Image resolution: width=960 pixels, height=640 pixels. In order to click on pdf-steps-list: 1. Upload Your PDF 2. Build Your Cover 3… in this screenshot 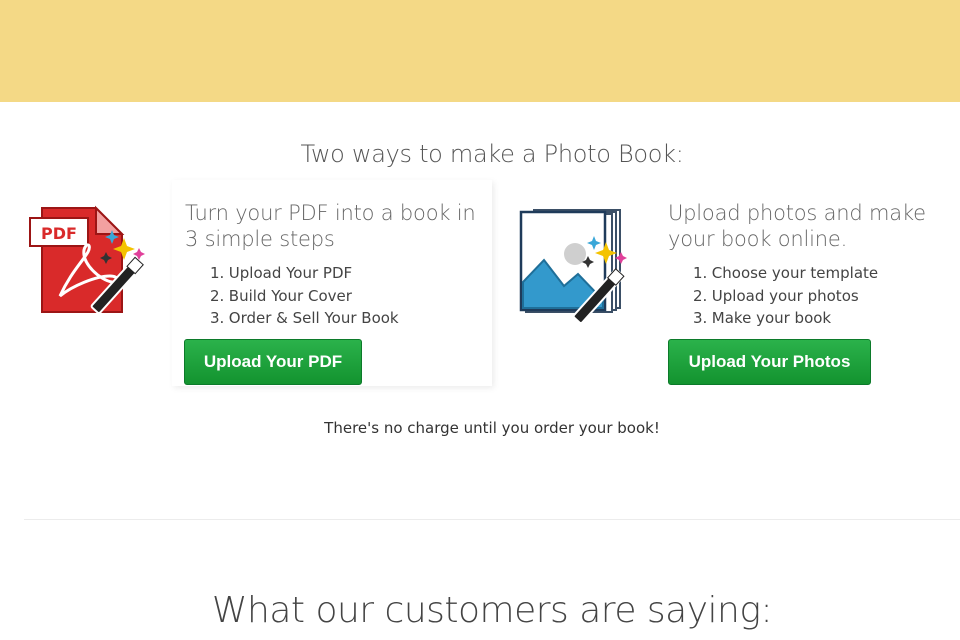, I will do `click(304, 296)`.